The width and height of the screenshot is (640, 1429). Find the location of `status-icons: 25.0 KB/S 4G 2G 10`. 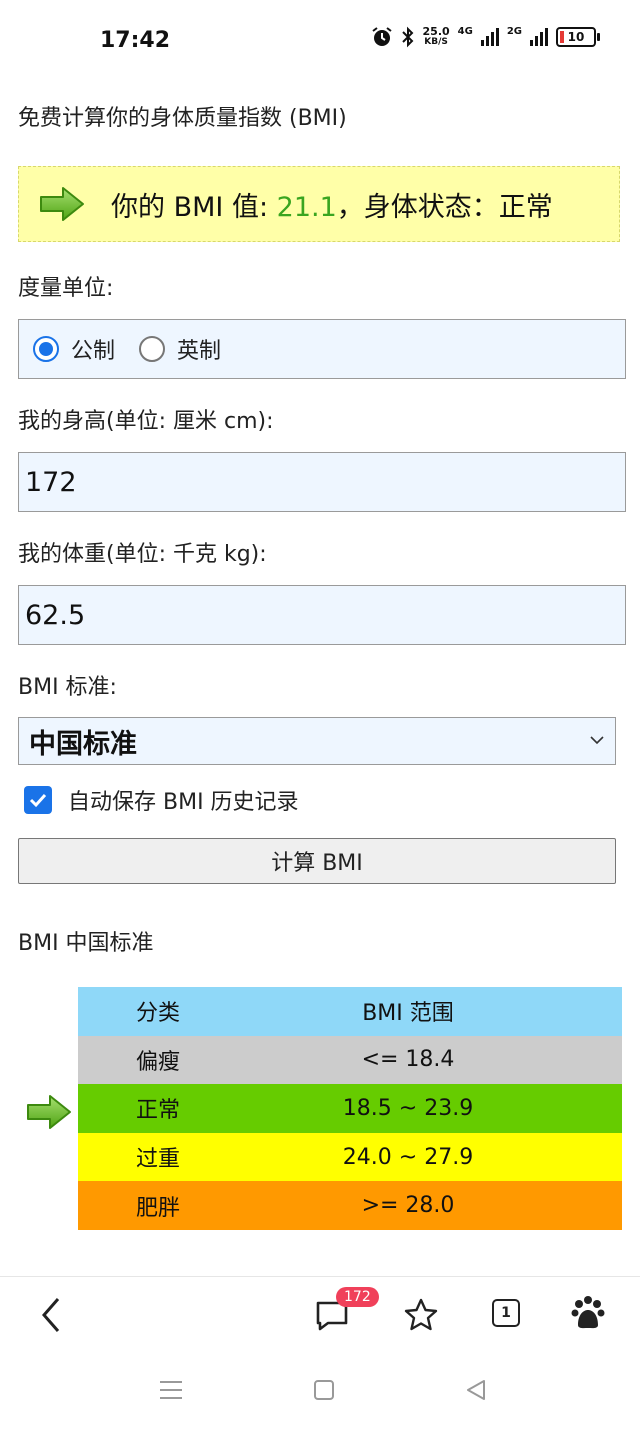

status-icons: 25.0 KB/S 4G 2G 10 is located at coordinates (485, 36).